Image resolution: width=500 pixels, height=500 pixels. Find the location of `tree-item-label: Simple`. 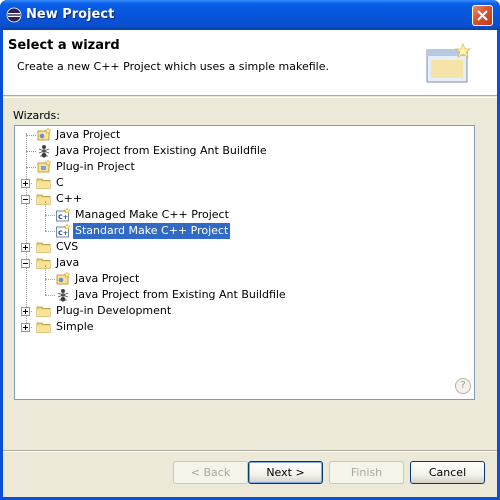

tree-item-label: Simple is located at coordinates (75, 326).